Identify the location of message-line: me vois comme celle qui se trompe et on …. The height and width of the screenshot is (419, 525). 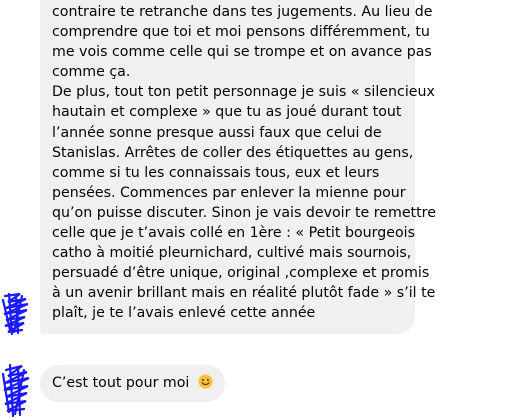
(242, 52).